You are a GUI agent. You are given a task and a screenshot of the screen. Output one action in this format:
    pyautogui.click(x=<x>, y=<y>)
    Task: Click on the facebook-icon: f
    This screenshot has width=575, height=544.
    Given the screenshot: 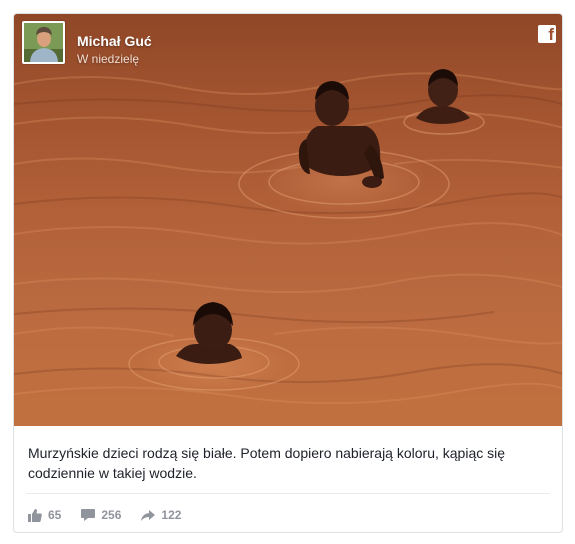 What is the action you would take?
    pyautogui.click(x=547, y=34)
    